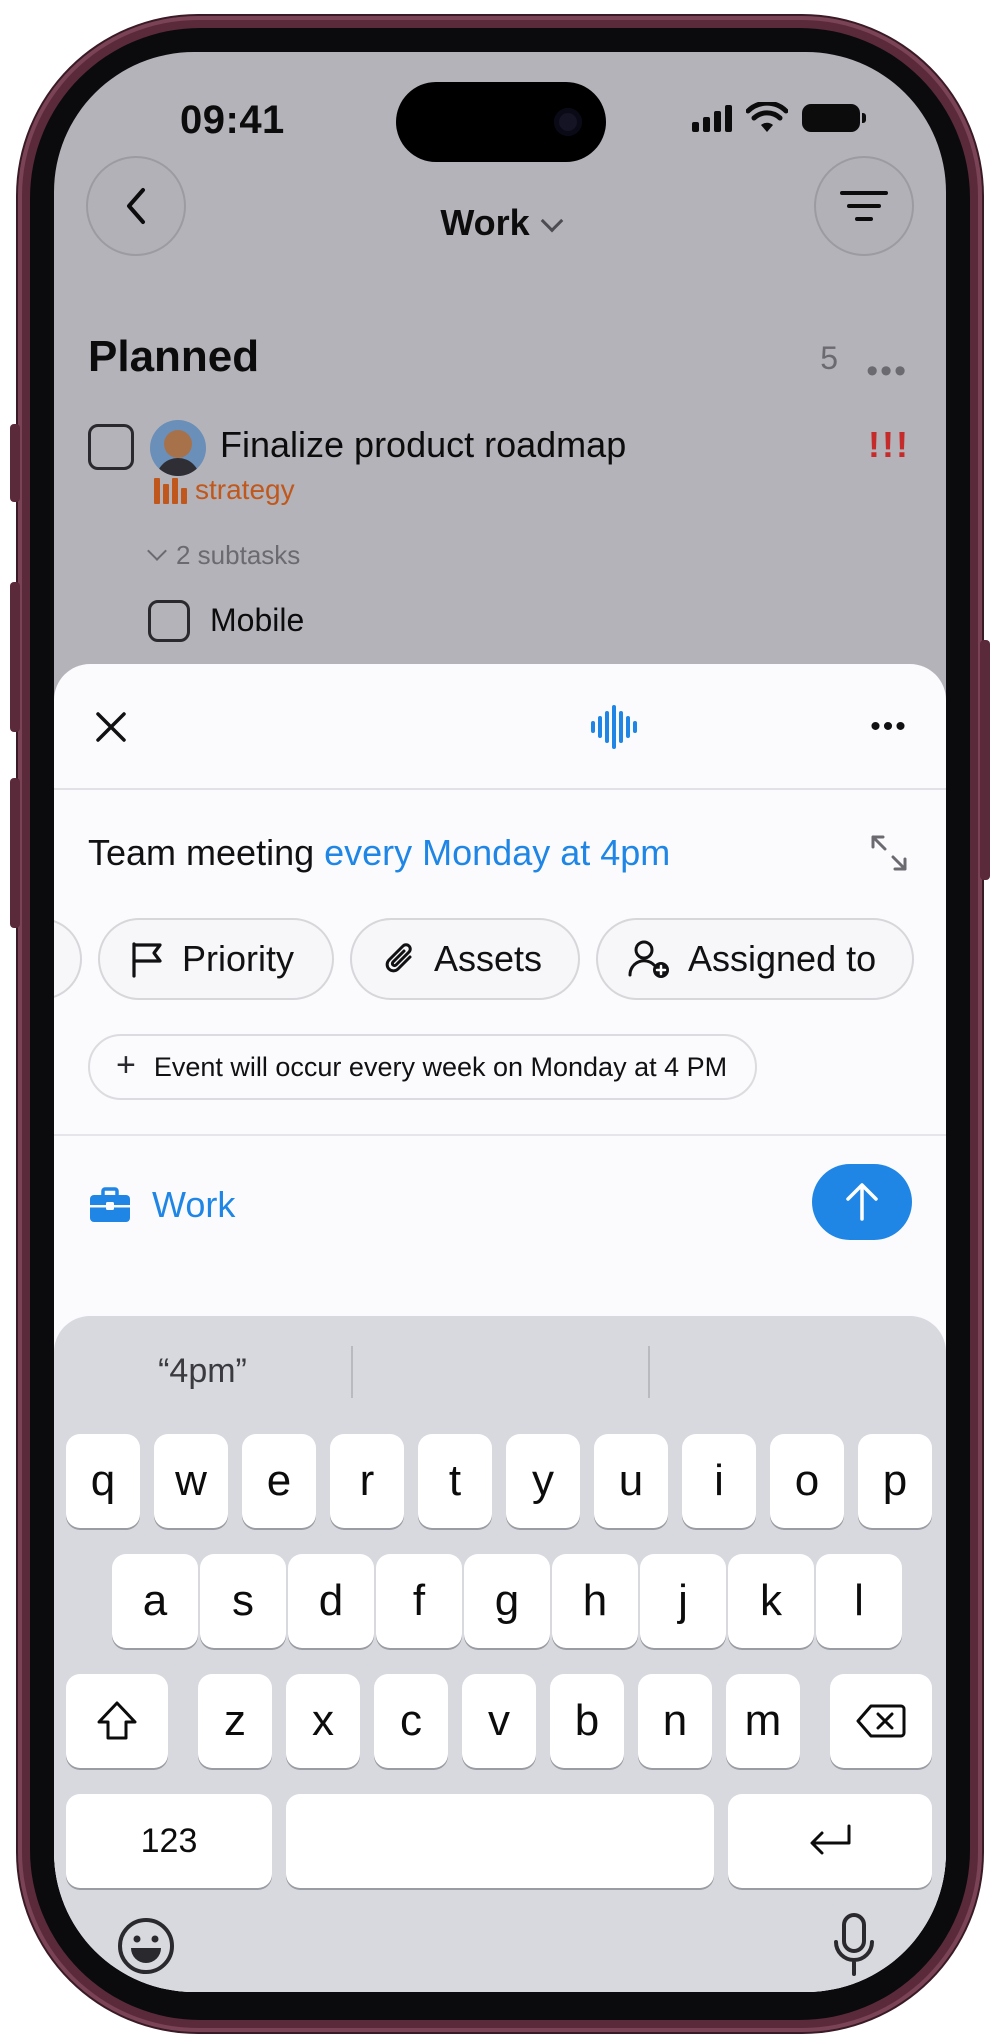 Image resolution: width=1000 pixels, height=2044 pixels. What do you see at coordinates (587, 1721) in the screenshot?
I see `key-b: b` at bounding box center [587, 1721].